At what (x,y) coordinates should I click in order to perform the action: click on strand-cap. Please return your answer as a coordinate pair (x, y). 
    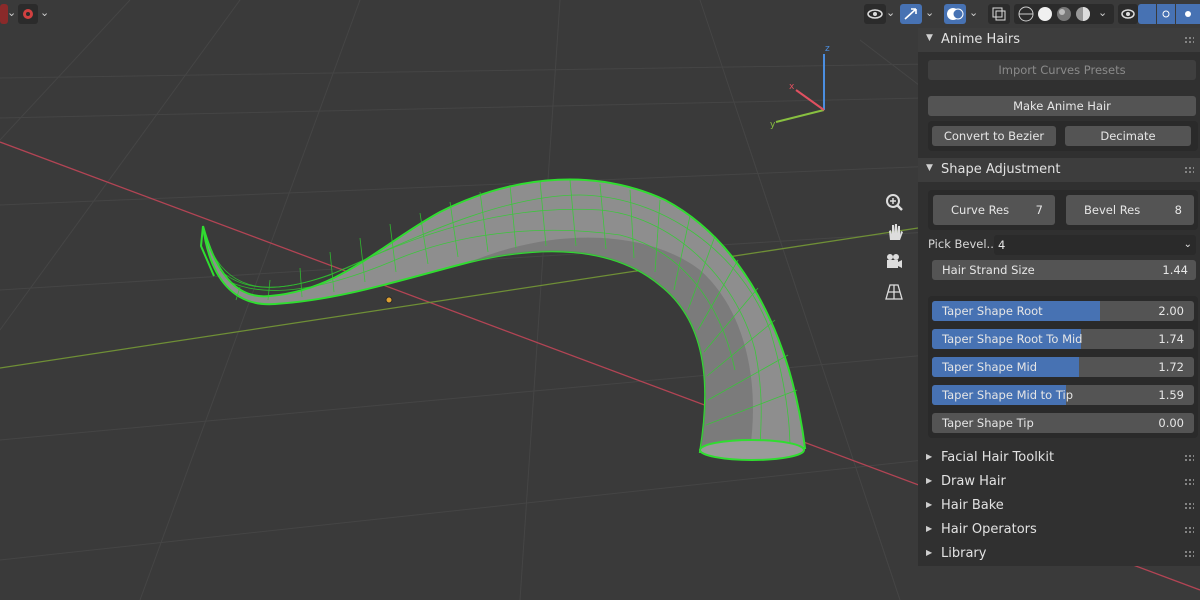
    Looking at the image, I should click on (752, 450).